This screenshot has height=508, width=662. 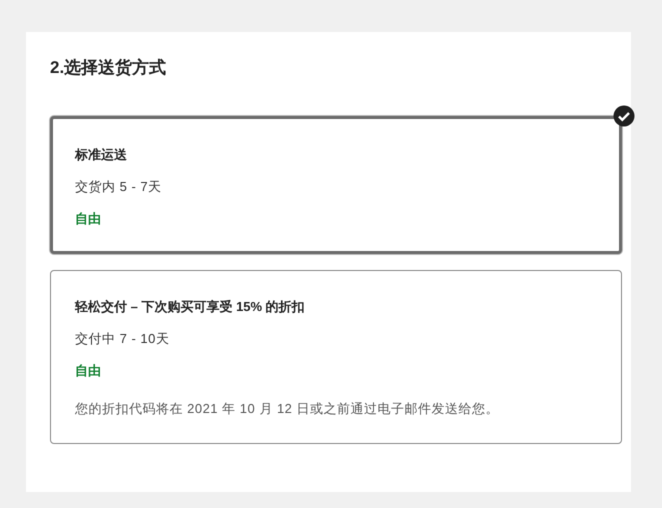 What do you see at coordinates (122, 339) in the screenshot?
I see `delivery-time: 交付中 7 - 10天` at bounding box center [122, 339].